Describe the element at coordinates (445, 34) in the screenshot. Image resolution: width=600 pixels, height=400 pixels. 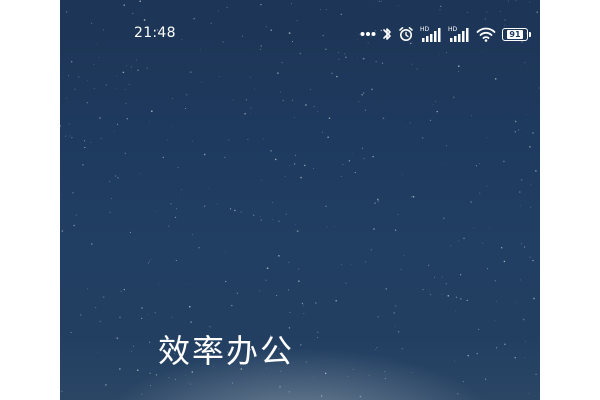
I see `status-icons: HD HD 91` at that location.